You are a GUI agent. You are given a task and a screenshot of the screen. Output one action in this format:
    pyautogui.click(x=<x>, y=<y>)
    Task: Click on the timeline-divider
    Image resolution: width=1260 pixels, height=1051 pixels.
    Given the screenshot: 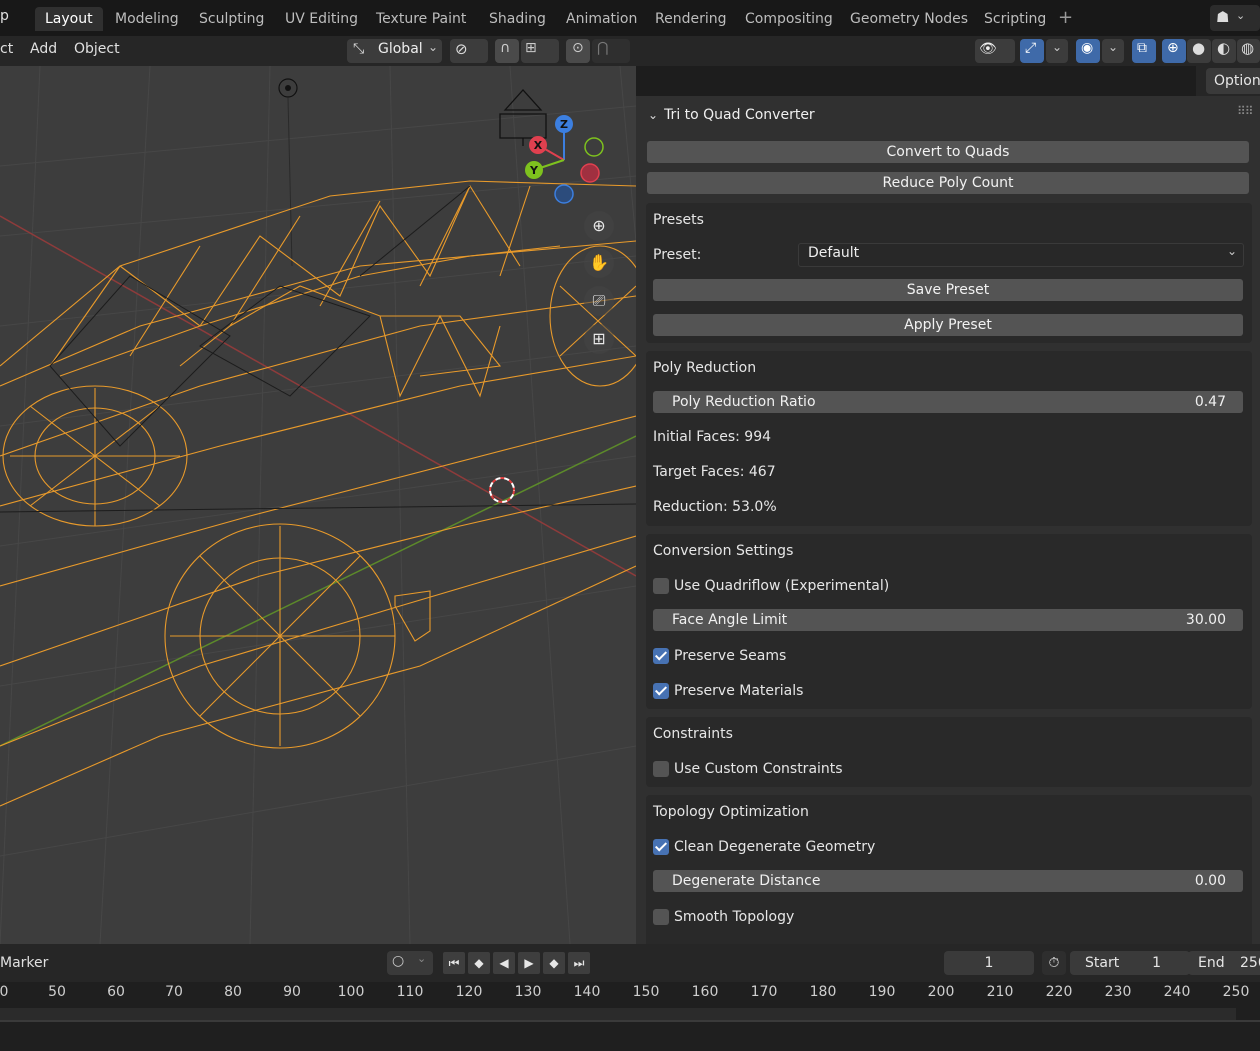 What is the action you would take?
    pyautogui.click(x=630, y=1021)
    